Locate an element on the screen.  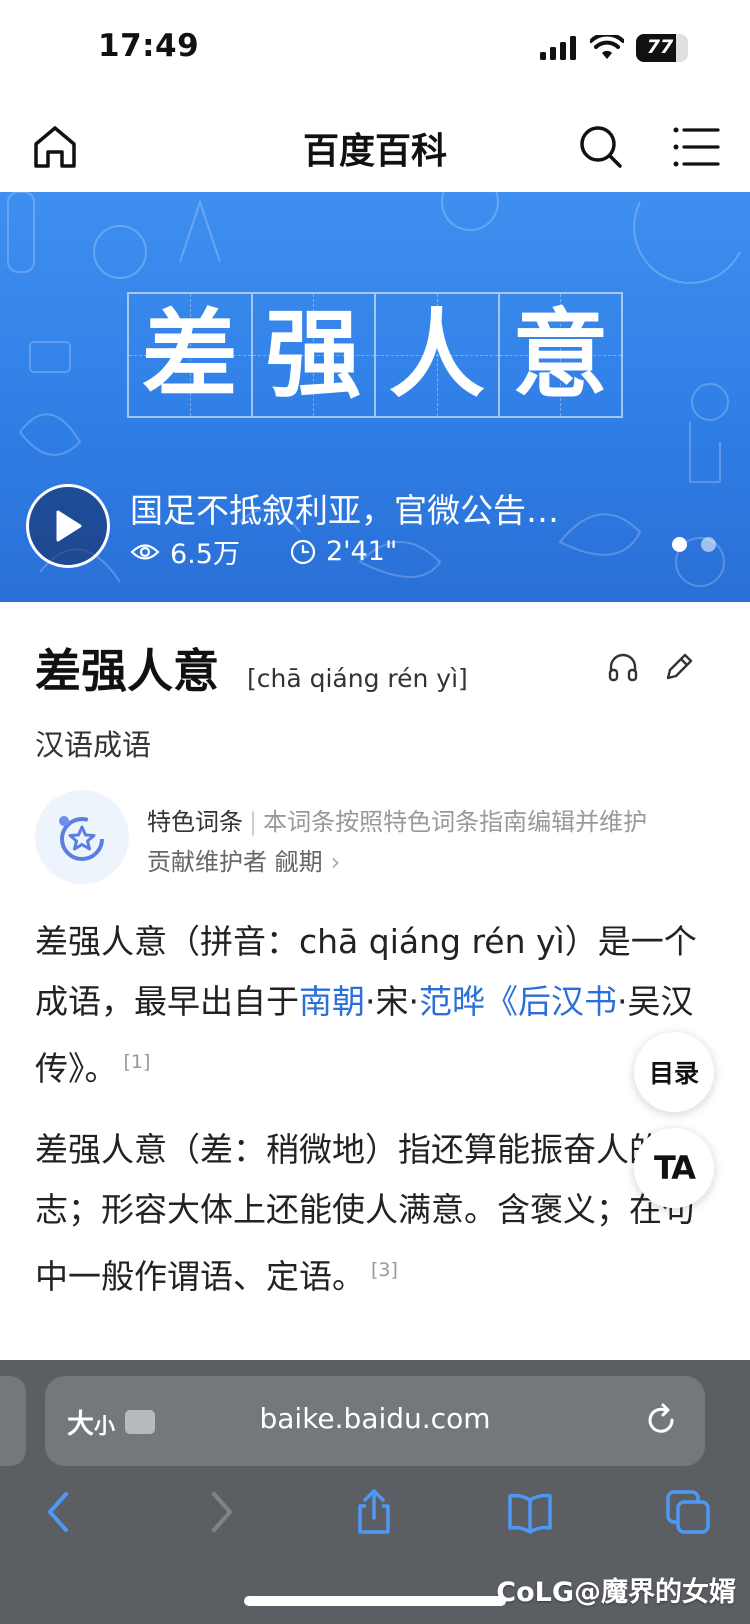
headphones-icon is located at coordinates (623, 667).